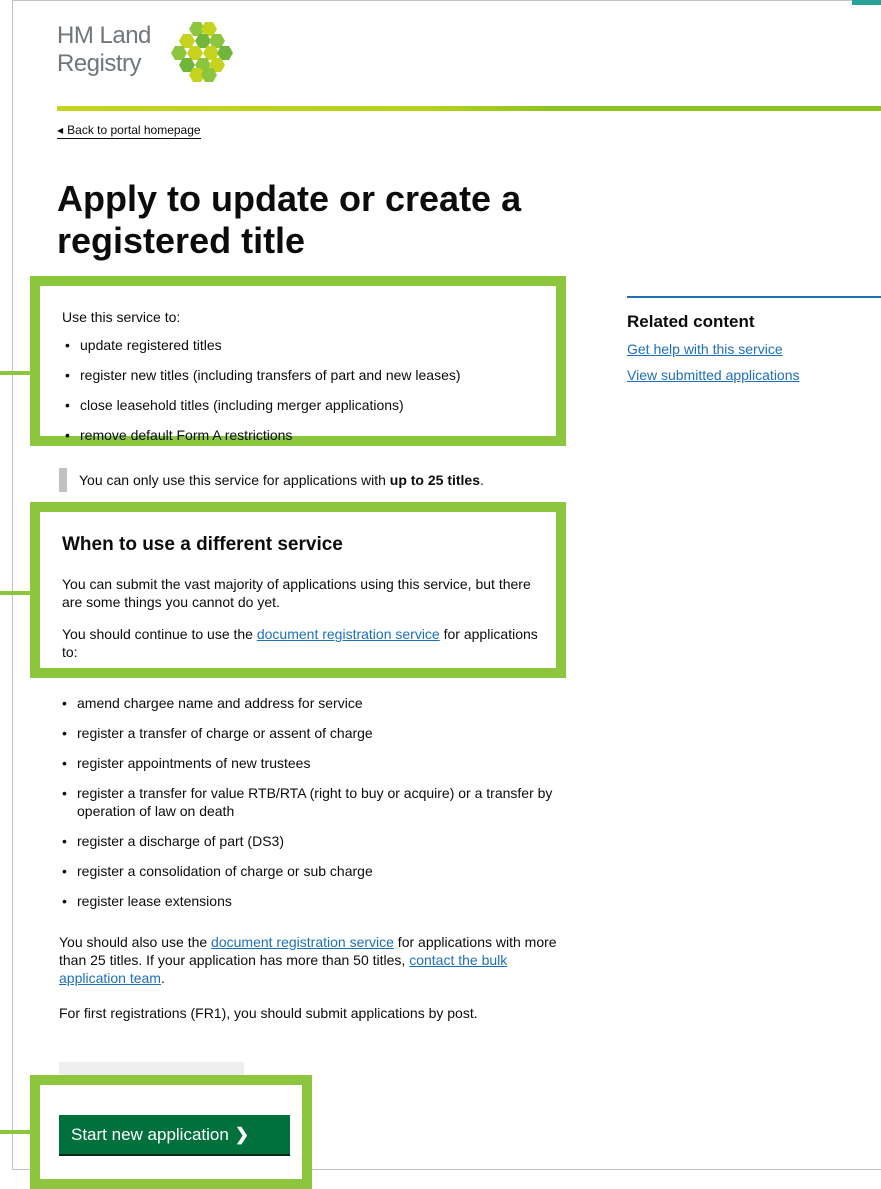 This screenshot has width=881, height=1189. What do you see at coordinates (121, 317) in the screenshot?
I see `intro-lead: Use this service to:` at bounding box center [121, 317].